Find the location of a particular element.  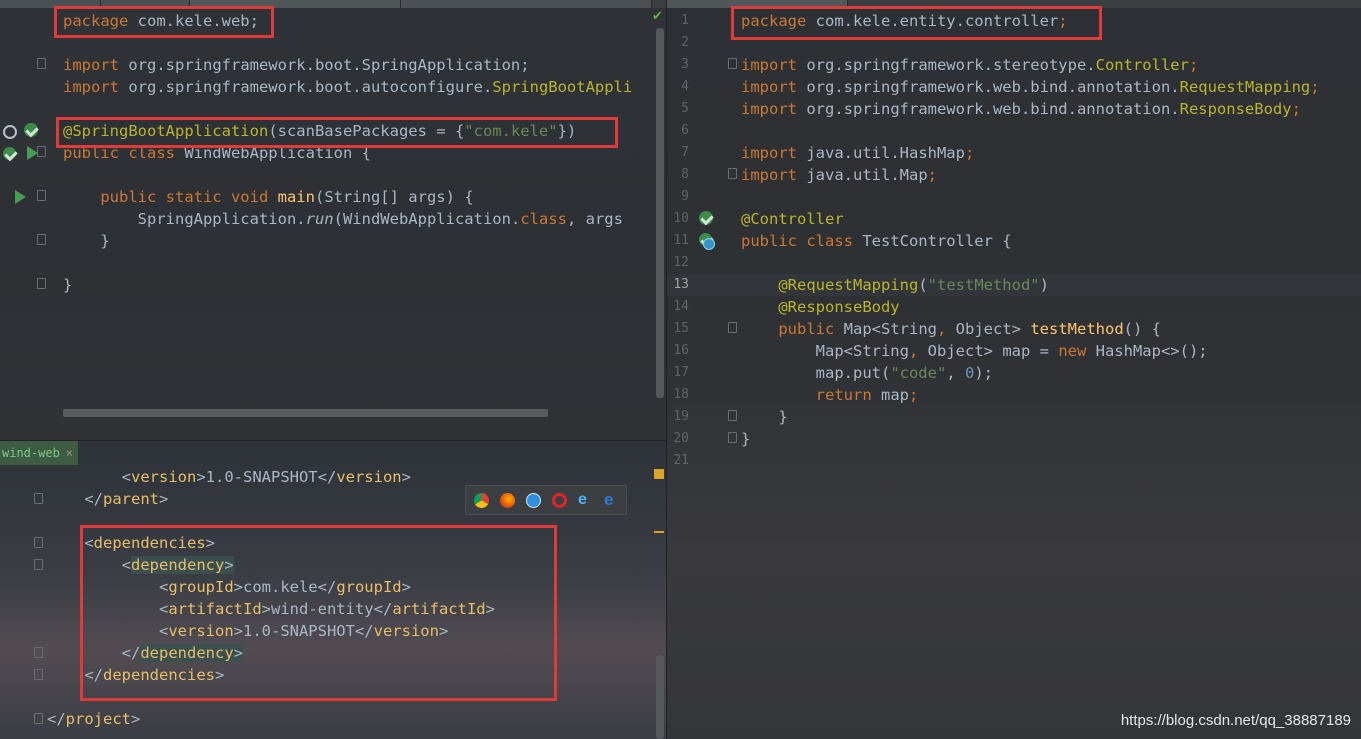

code-line: </project> is located at coordinates (93, 719).